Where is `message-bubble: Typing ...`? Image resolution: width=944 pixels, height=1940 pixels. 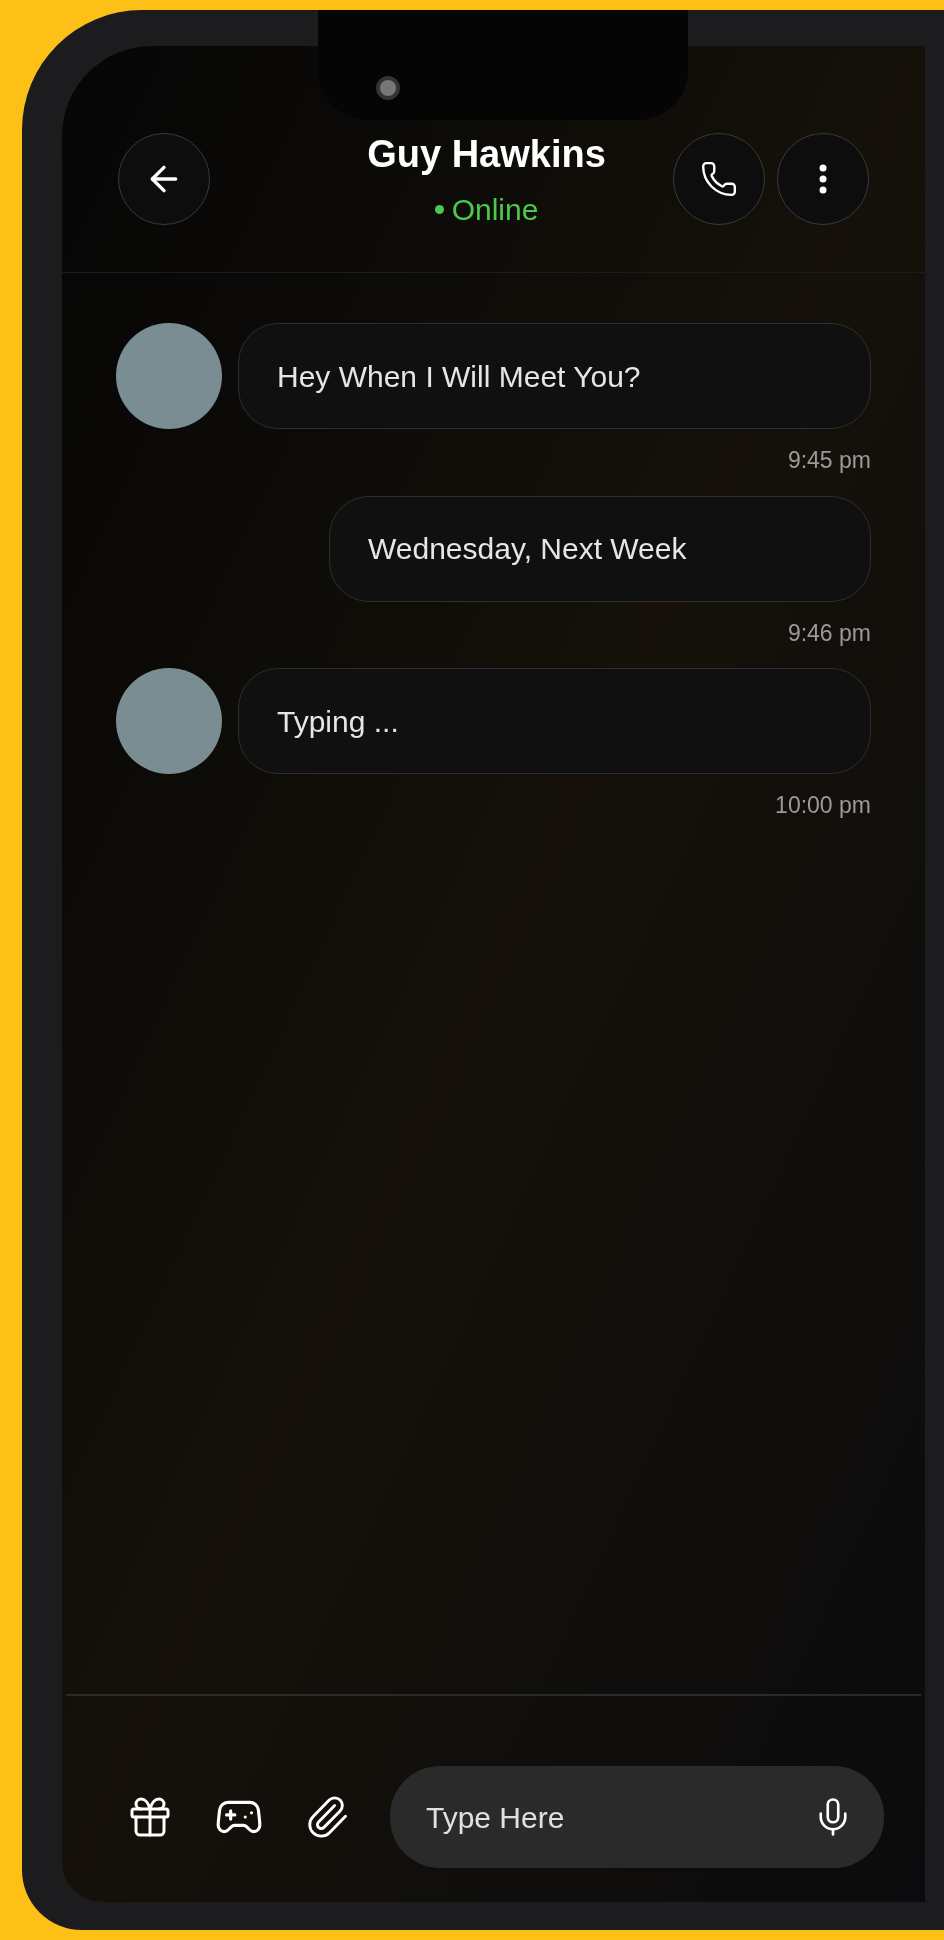 message-bubble: Typing ... is located at coordinates (554, 721).